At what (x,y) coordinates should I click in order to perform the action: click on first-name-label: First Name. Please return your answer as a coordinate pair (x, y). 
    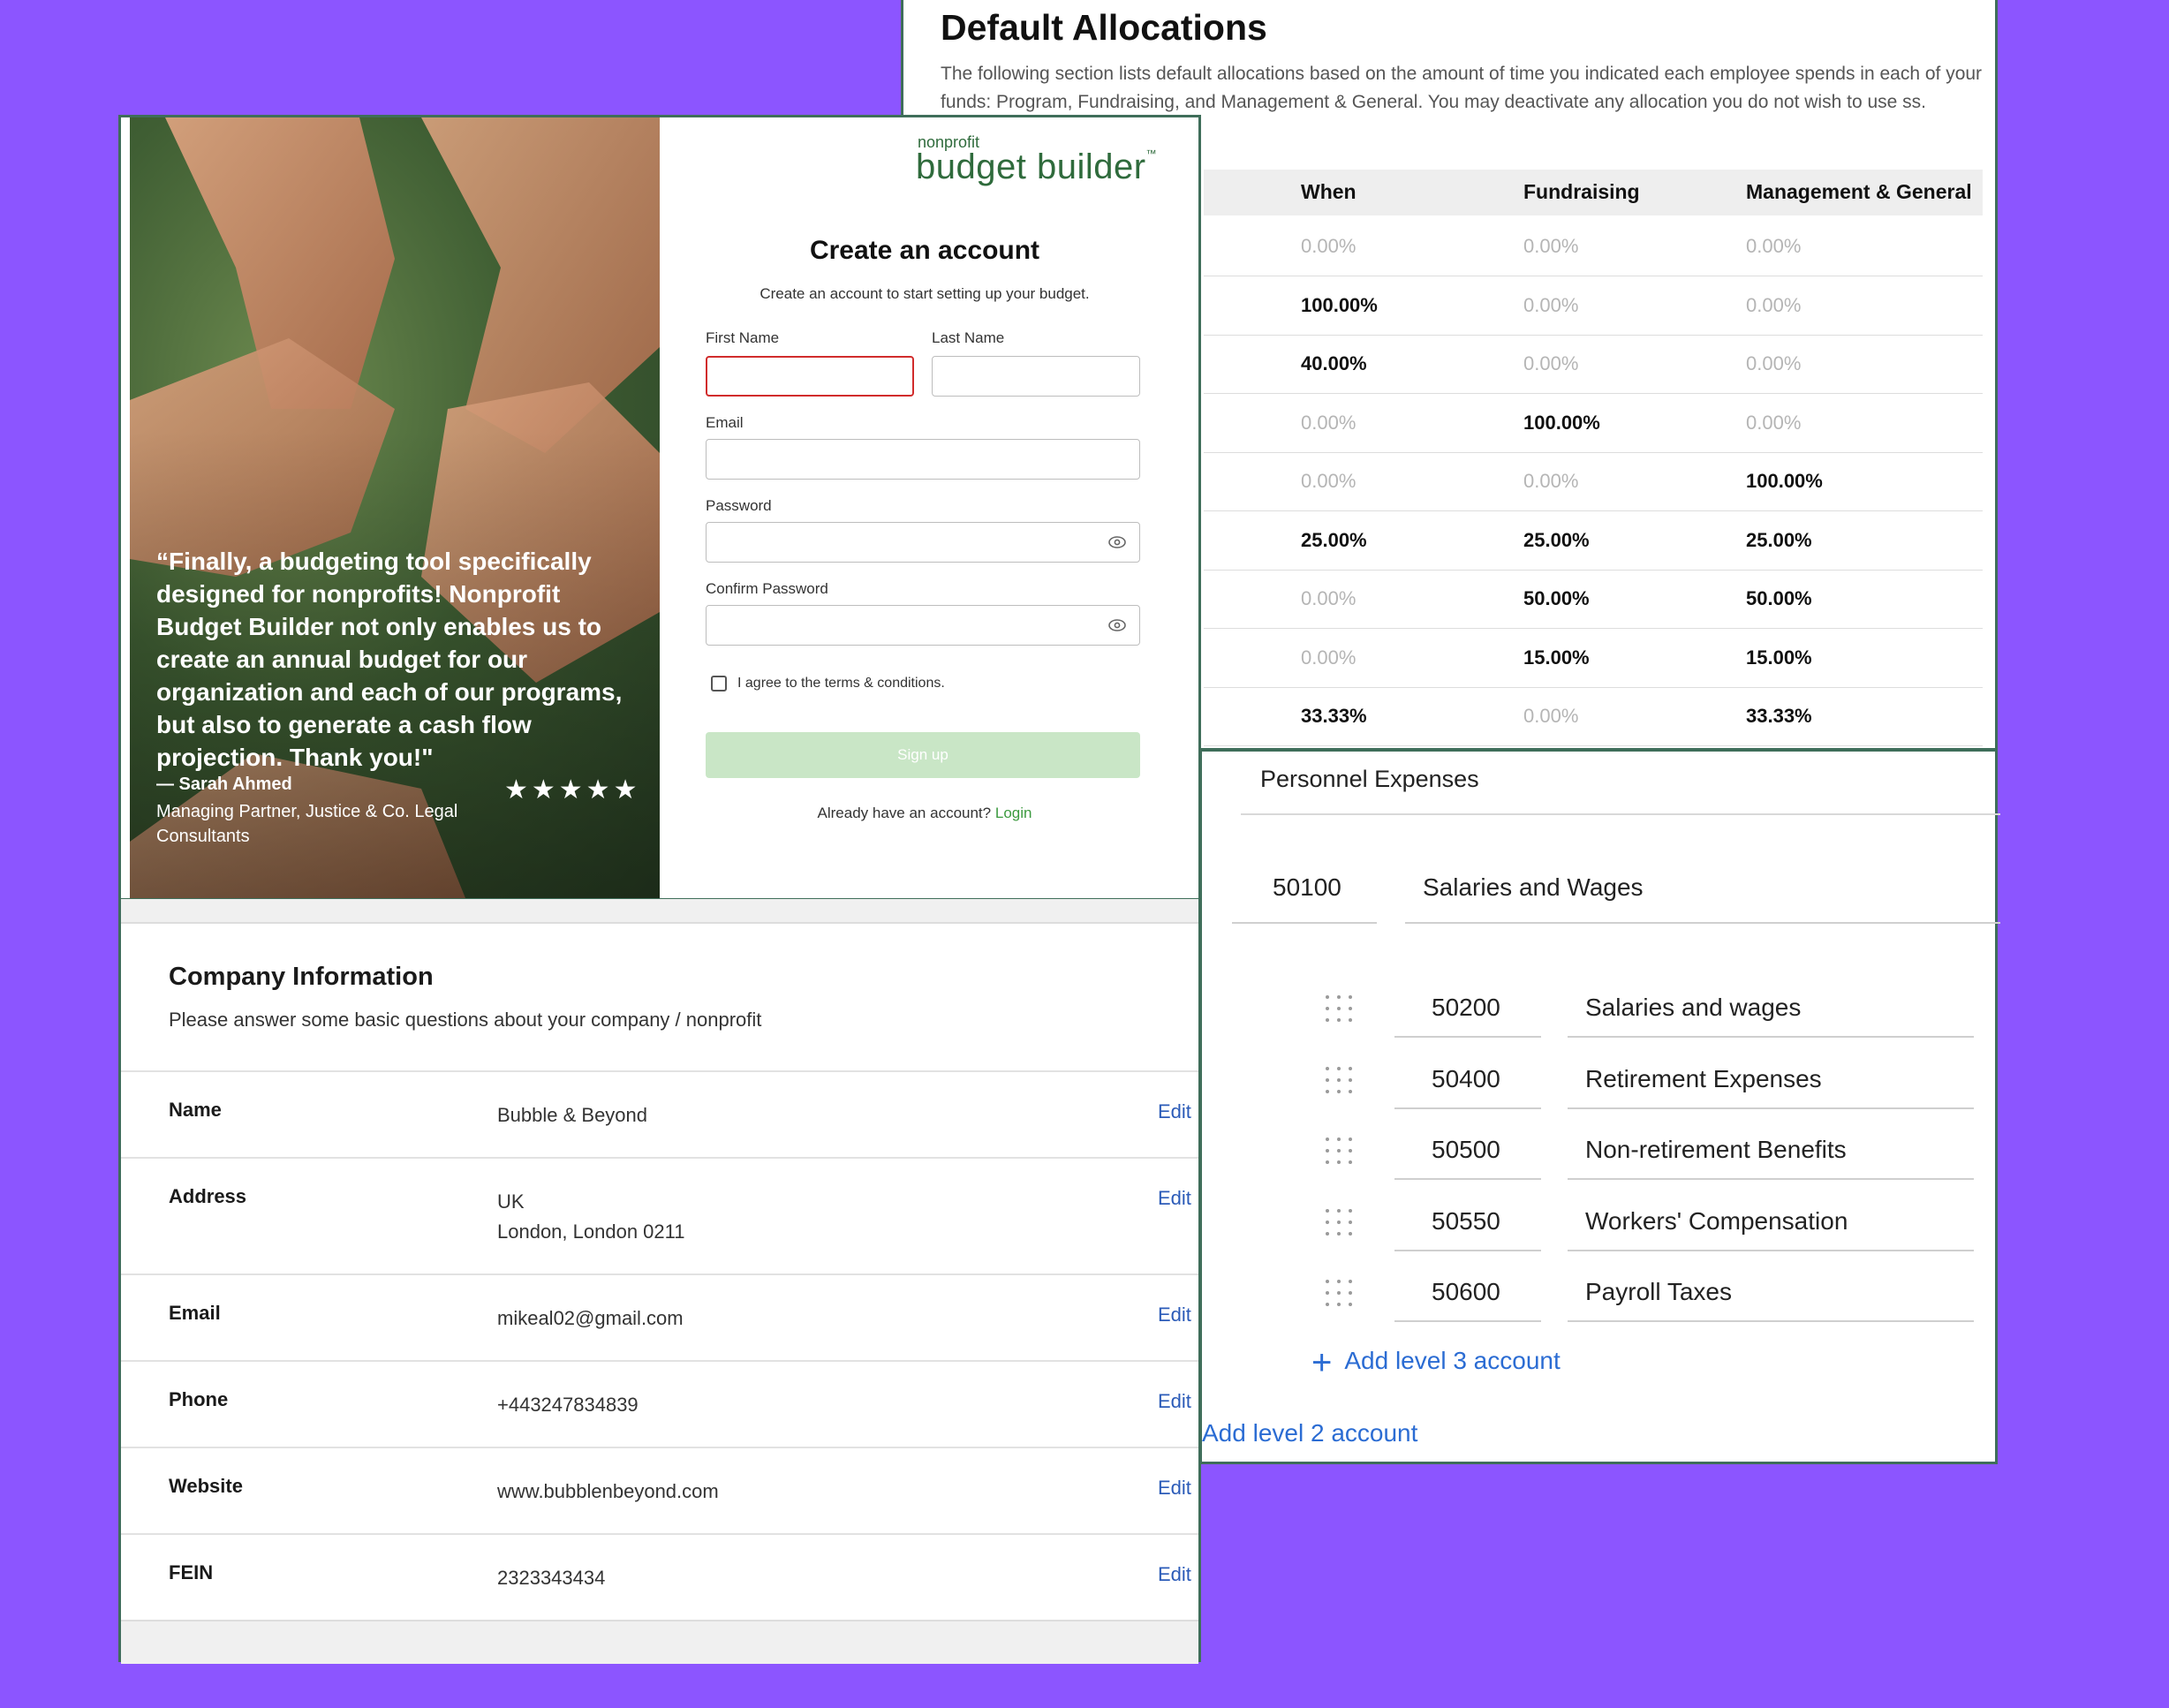
    Looking at the image, I should click on (743, 337).